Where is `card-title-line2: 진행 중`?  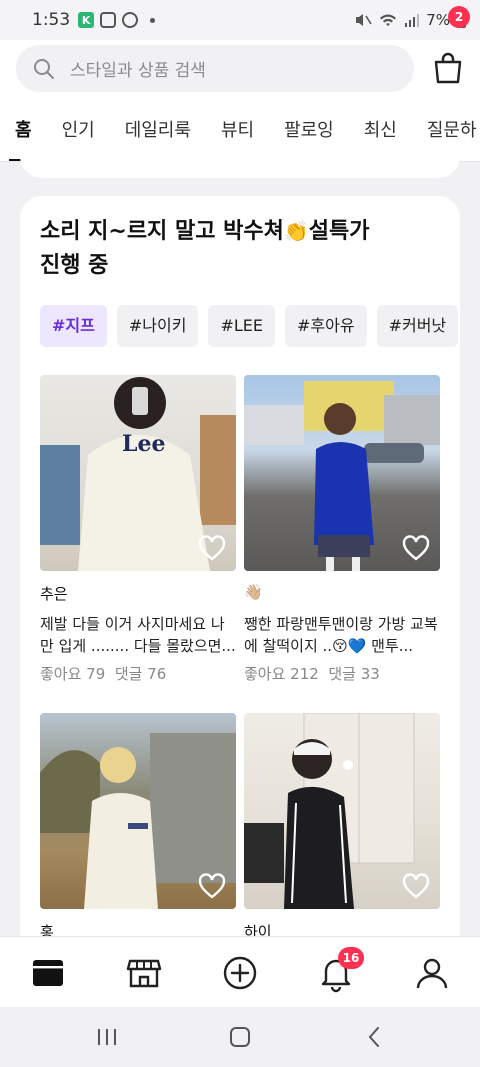 card-title-line2: 진행 중 is located at coordinates (74, 265).